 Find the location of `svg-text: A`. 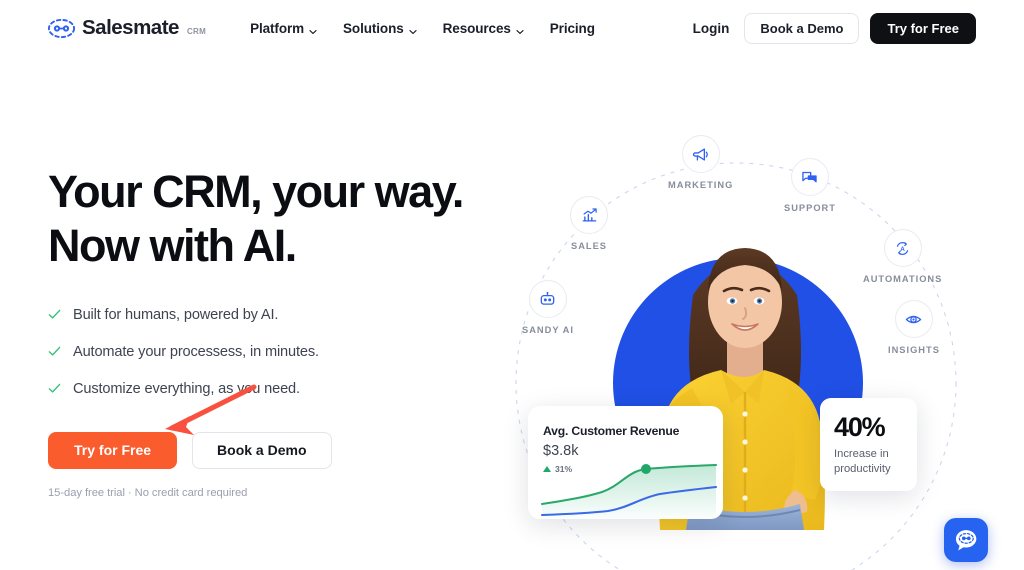

svg-text: A is located at coordinates (902, 248).